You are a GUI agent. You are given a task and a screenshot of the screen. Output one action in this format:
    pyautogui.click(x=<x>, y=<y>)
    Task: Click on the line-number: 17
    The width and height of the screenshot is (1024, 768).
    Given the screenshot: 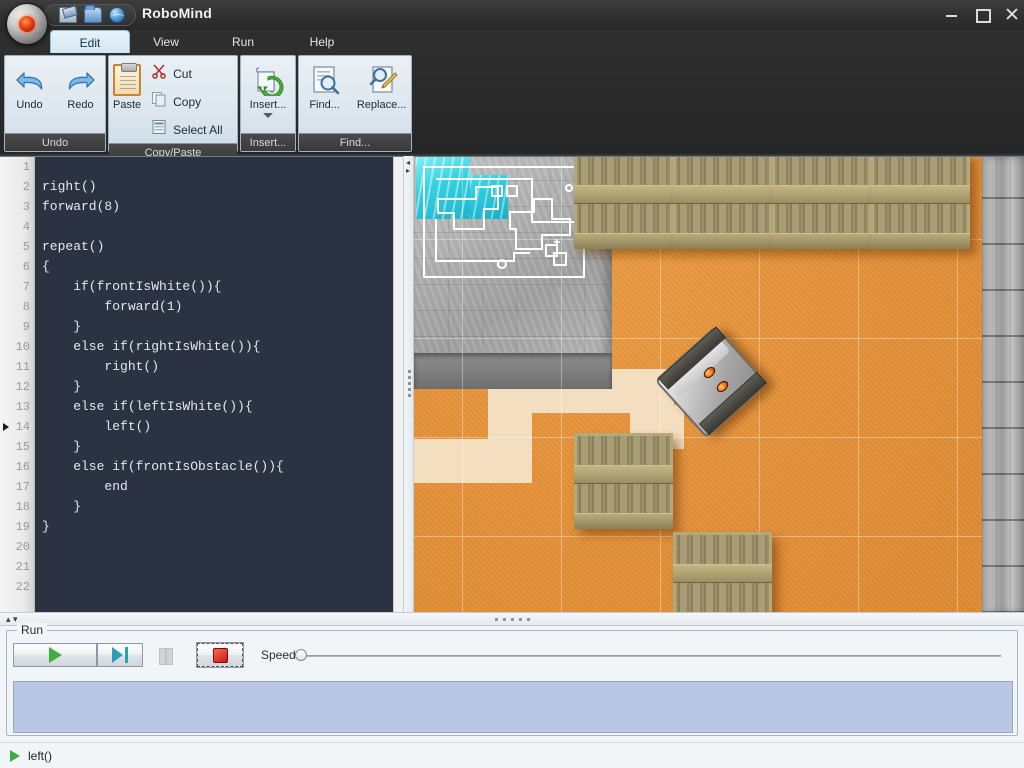 What is the action you would take?
    pyautogui.click(x=22, y=487)
    